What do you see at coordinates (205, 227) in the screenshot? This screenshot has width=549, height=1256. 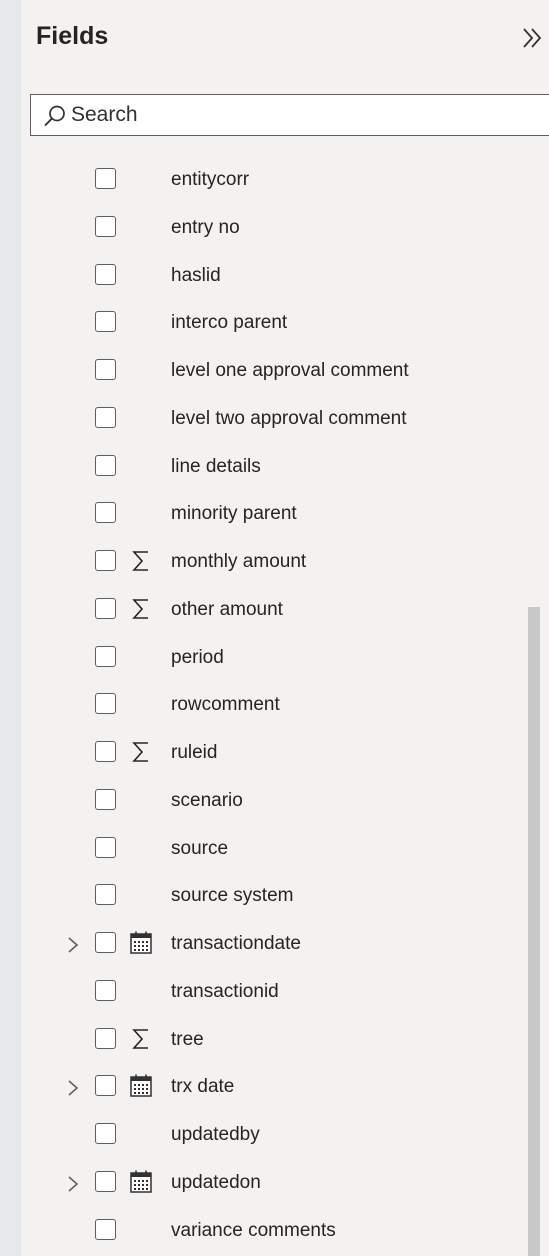 I see `field-label: entry no` at bounding box center [205, 227].